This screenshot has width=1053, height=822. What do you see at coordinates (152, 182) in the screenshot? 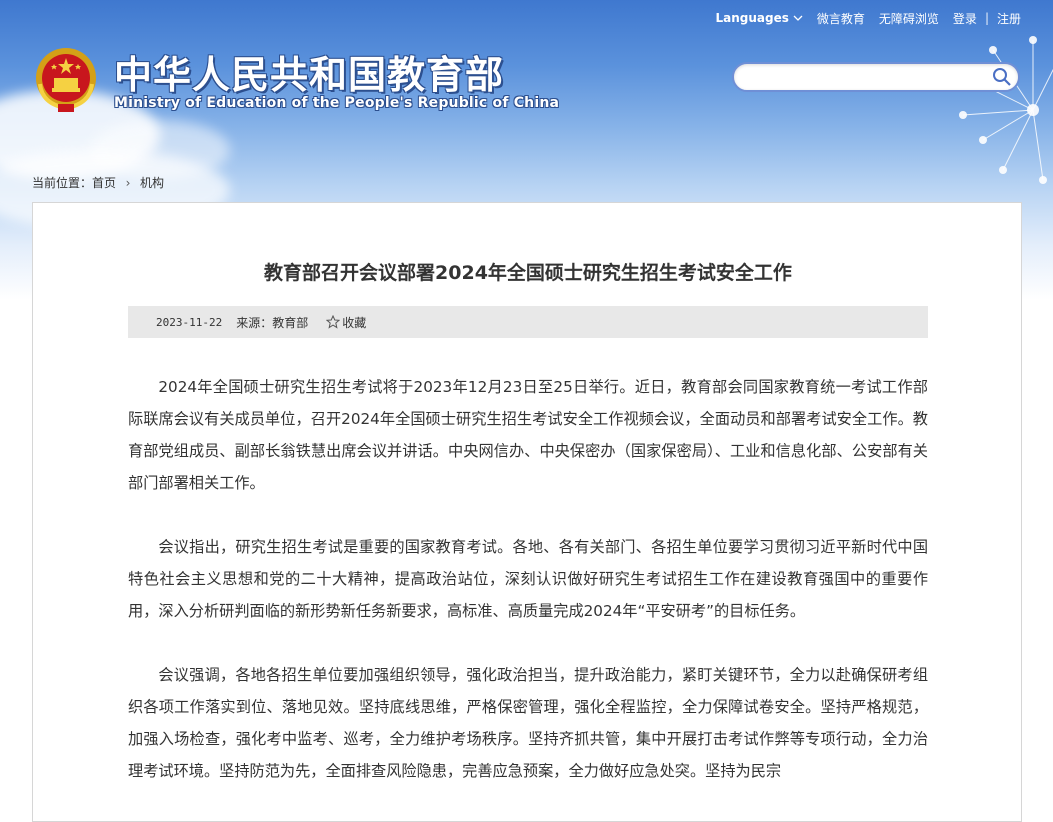
I see `breadcrumb-current: 机构` at bounding box center [152, 182].